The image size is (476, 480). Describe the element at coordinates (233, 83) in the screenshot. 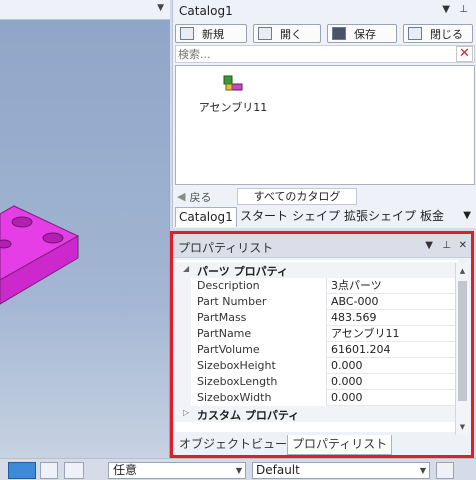

I see `assembly-icon` at that location.